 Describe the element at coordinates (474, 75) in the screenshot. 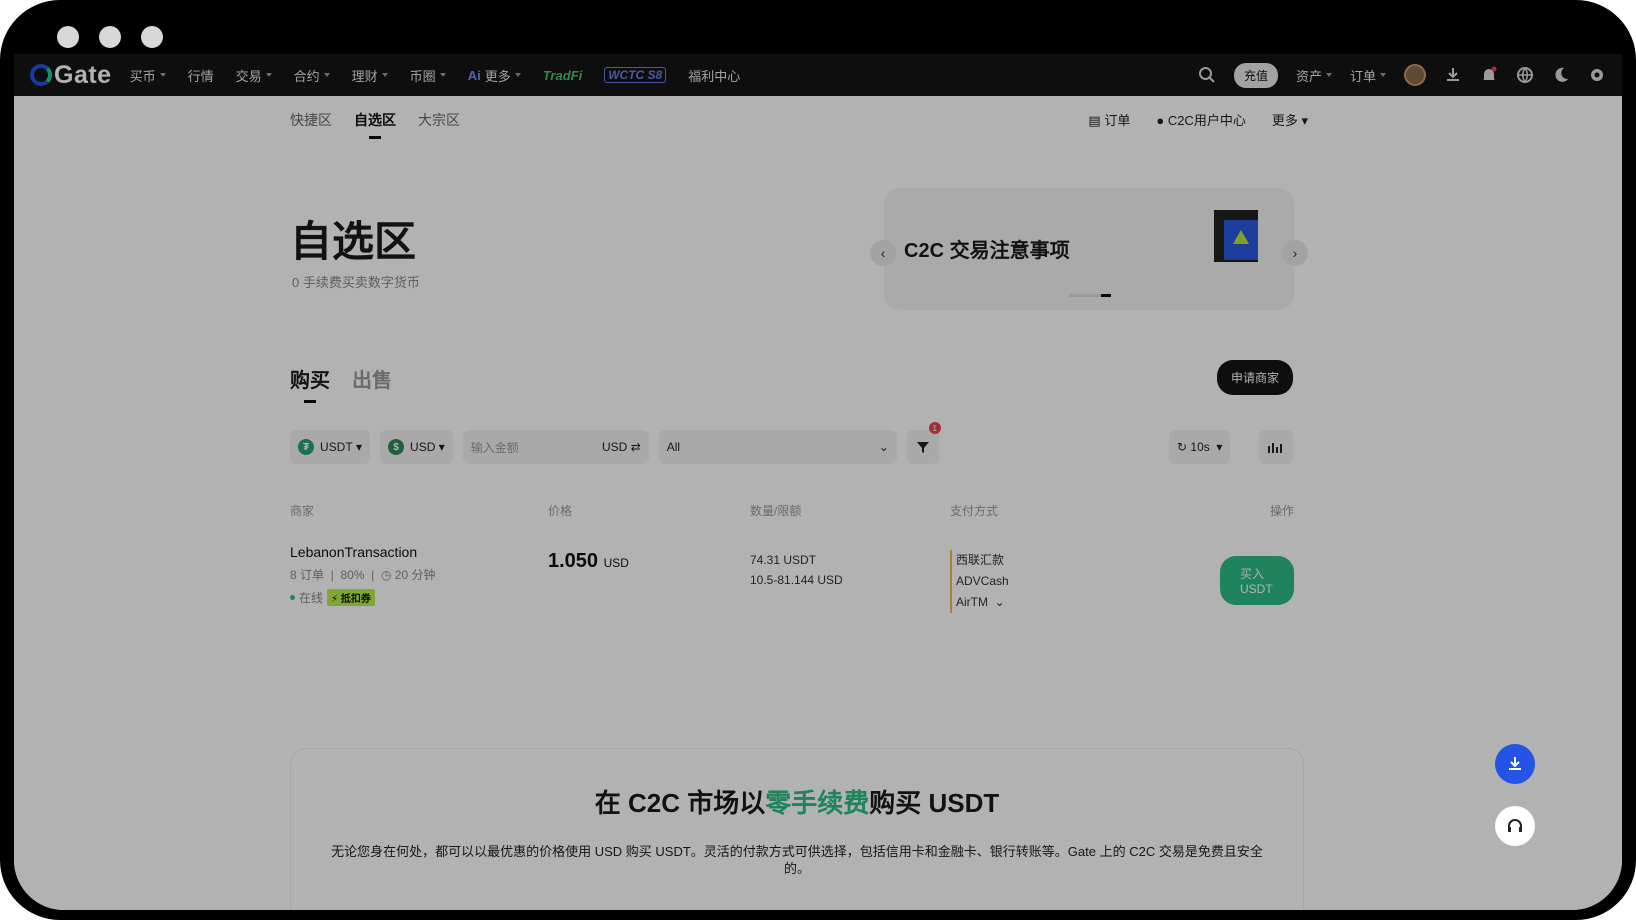

I see `ai-icon: Ai` at that location.